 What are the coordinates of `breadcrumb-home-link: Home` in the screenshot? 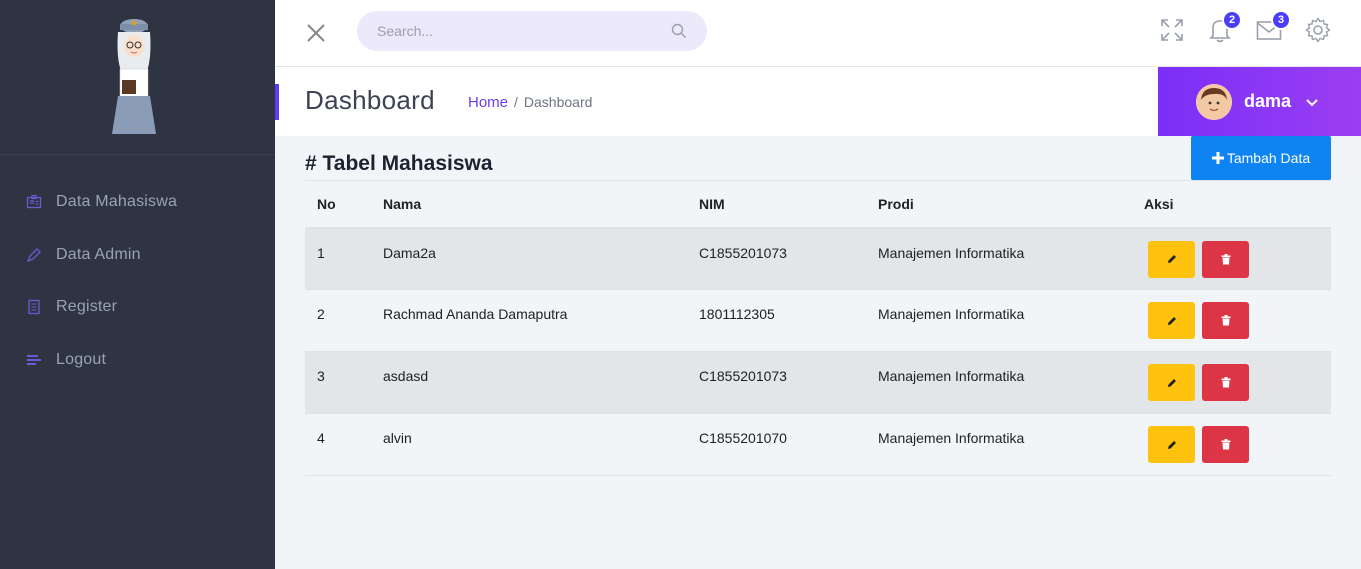 It's located at (488, 102).